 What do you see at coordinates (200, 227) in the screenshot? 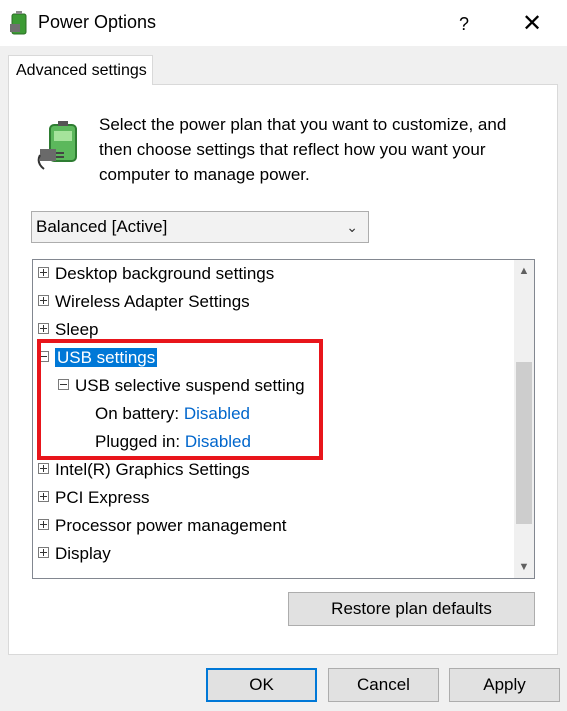
I see `power-plan-select: Balanced [Active] ⌄` at bounding box center [200, 227].